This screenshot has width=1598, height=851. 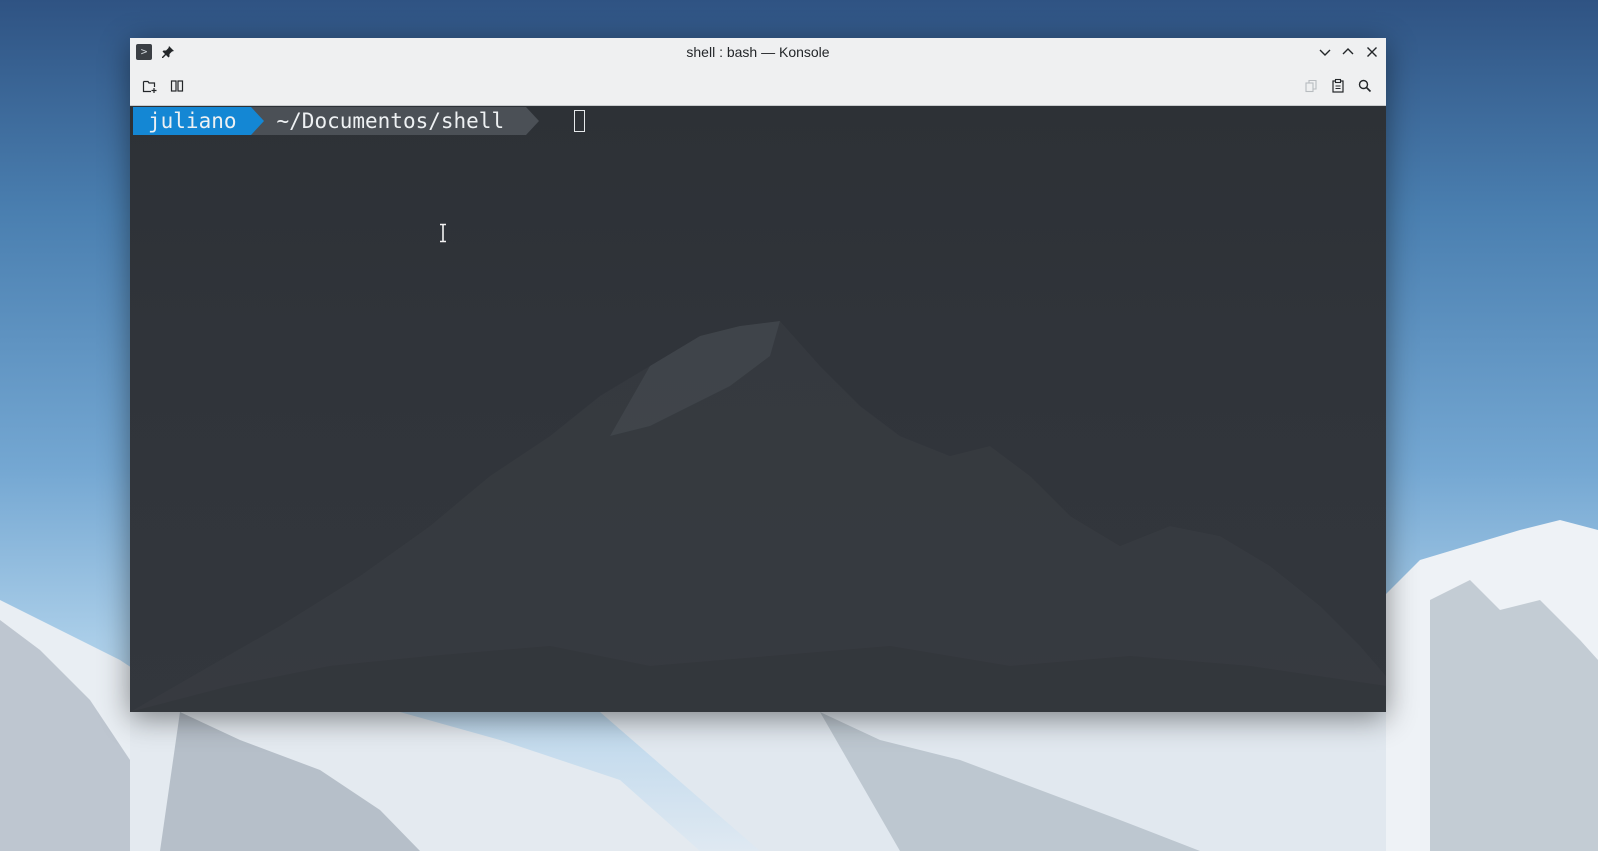 I want to click on title-bar: > shell : bash — Konsole, so click(x=758, y=52).